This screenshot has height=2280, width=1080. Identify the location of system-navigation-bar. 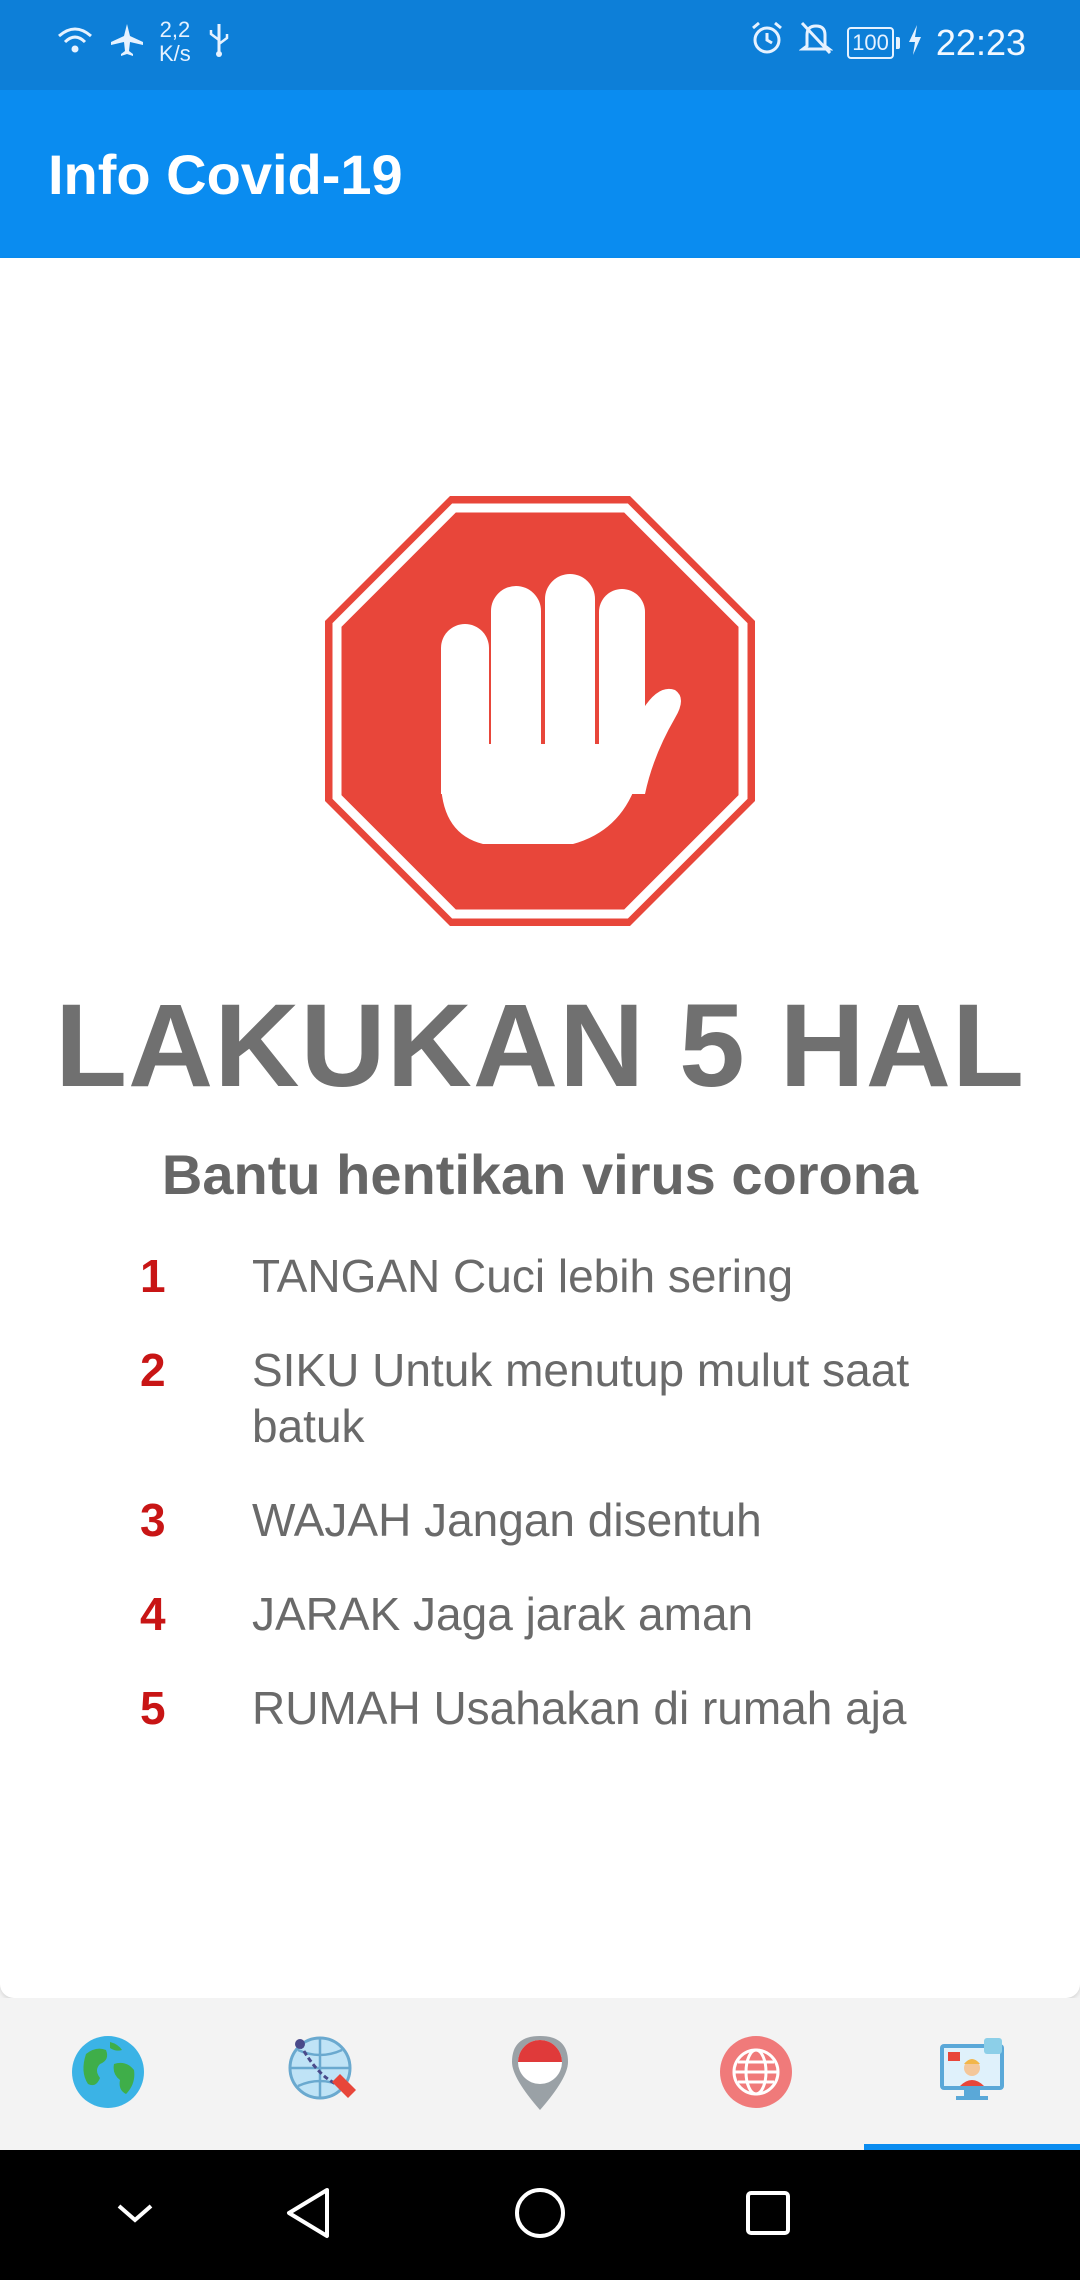
(540, 2215).